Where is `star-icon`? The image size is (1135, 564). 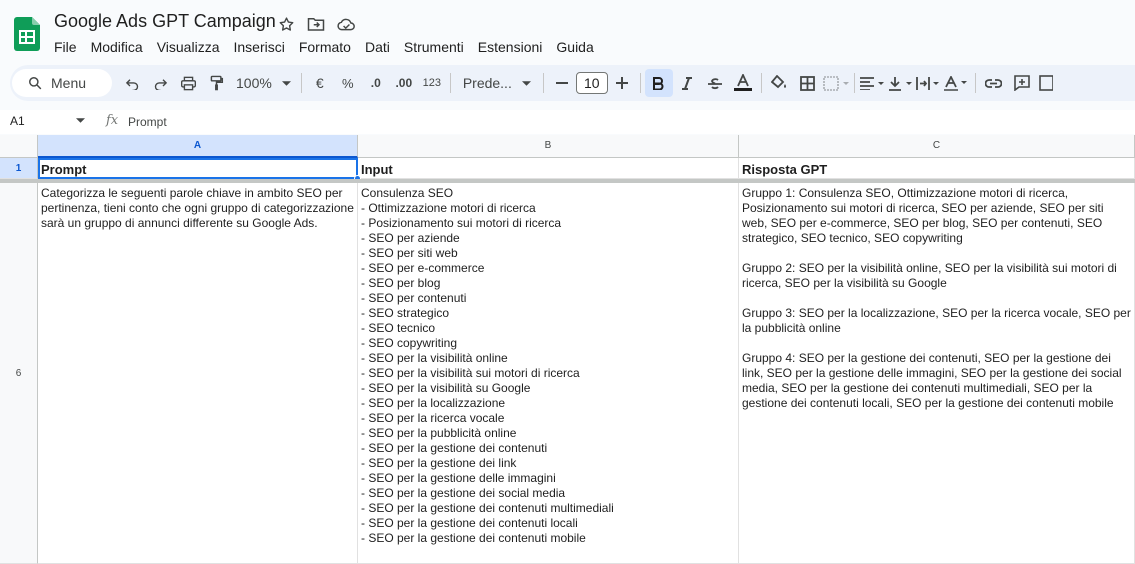 star-icon is located at coordinates (286, 24).